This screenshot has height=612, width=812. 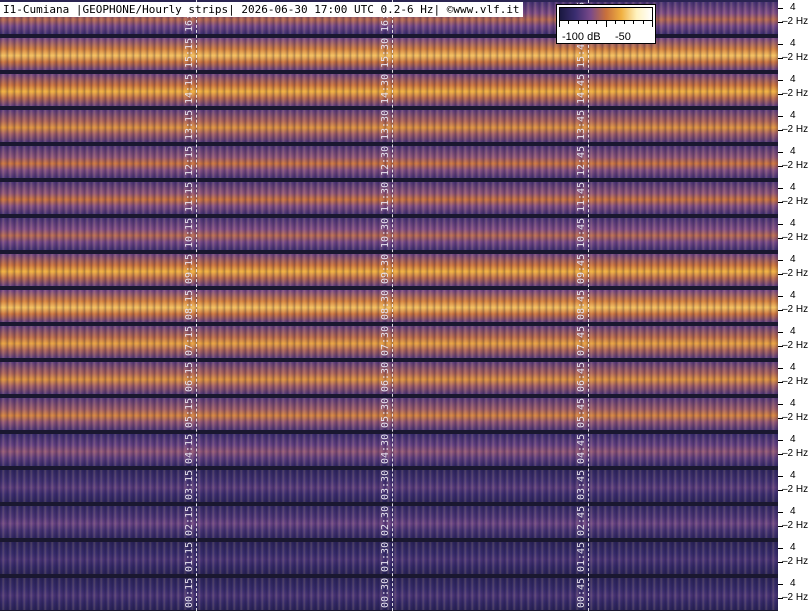 What do you see at coordinates (385, 196) in the screenshot?
I see `time-label: 11:30` at bounding box center [385, 196].